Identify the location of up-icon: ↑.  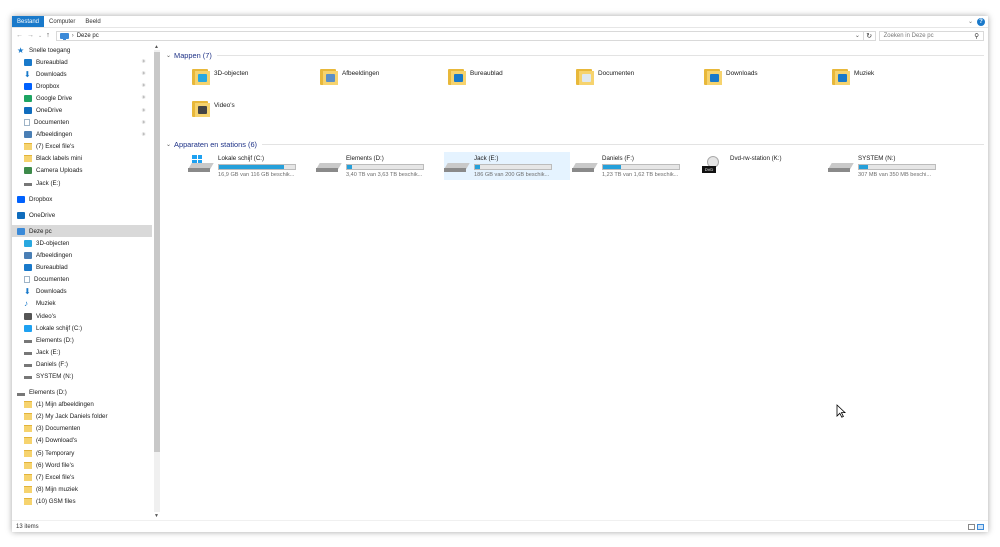
(48, 35).